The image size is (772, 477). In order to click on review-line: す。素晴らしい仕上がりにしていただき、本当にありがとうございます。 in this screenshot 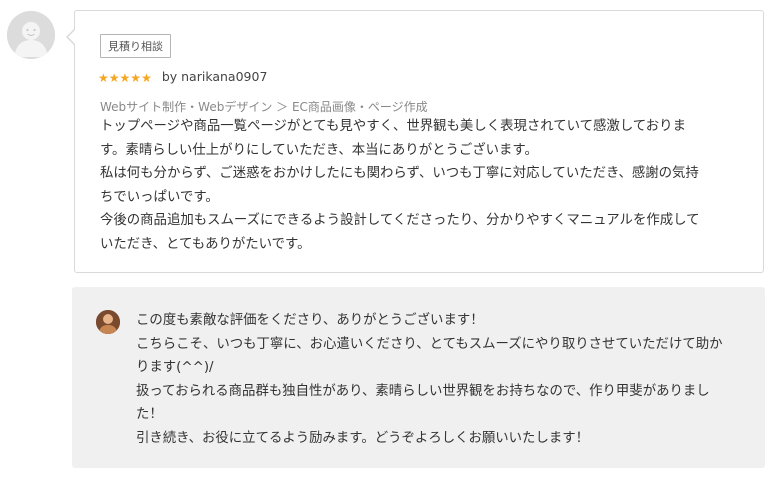, I will do `click(319, 150)`.